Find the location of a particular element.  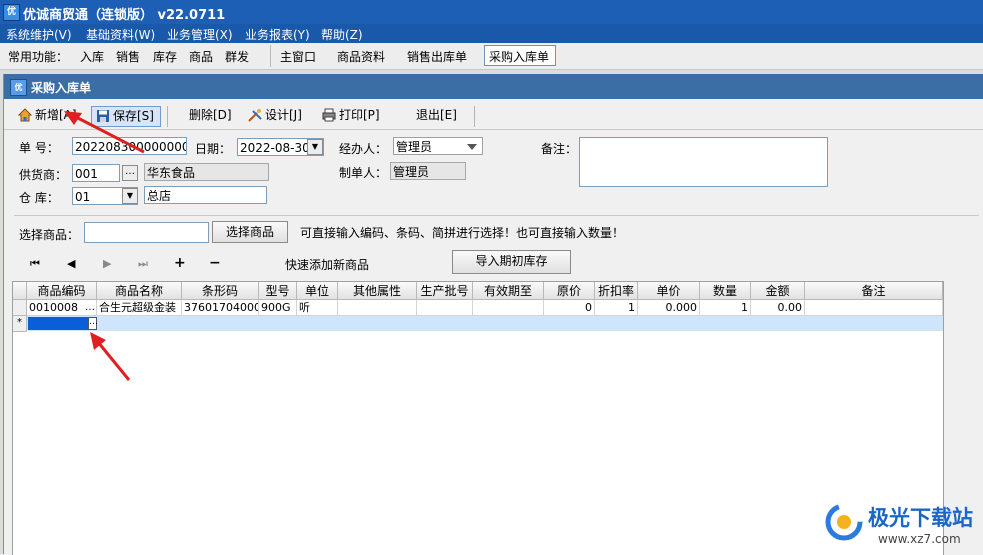

cell-discount: 1 is located at coordinates (616, 308).